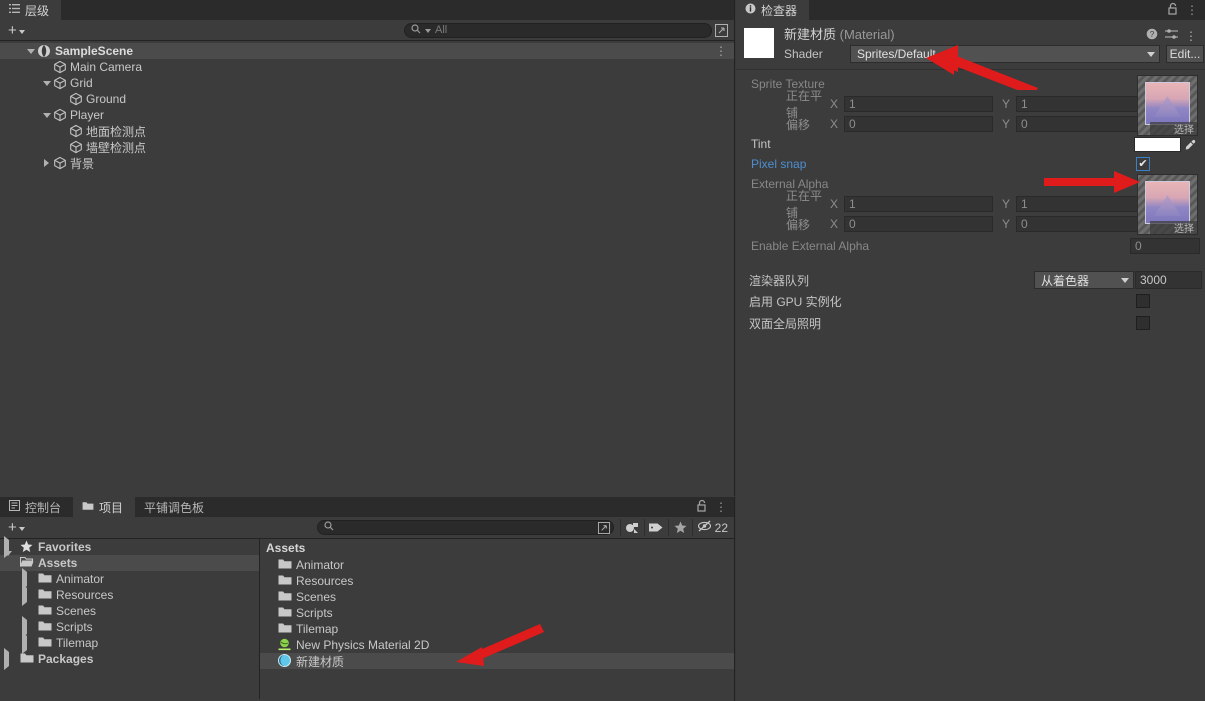 This screenshot has width=1205, height=701. What do you see at coordinates (129, 547) in the screenshot?
I see `project-tree-item-0: Favorites` at bounding box center [129, 547].